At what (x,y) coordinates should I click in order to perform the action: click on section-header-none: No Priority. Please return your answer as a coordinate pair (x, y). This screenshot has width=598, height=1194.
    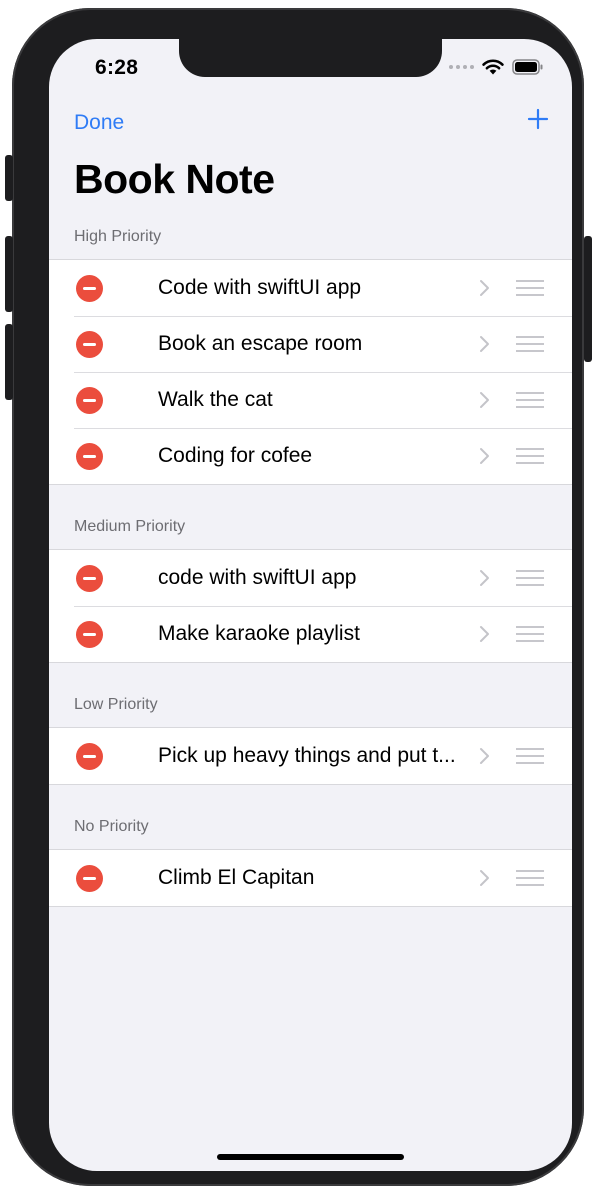
    Looking at the image, I should click on (111, 826).